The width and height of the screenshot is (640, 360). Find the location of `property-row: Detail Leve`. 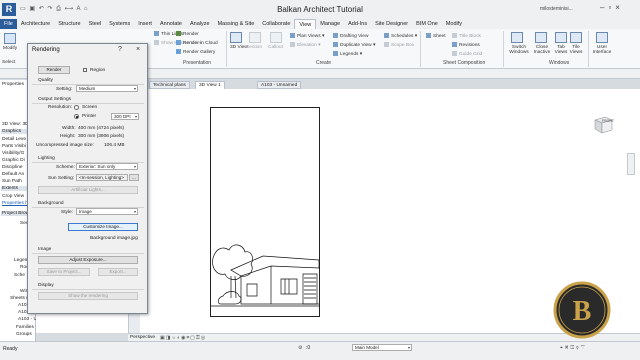

property-row: Detail Leve is located at coordinates (14, 139).